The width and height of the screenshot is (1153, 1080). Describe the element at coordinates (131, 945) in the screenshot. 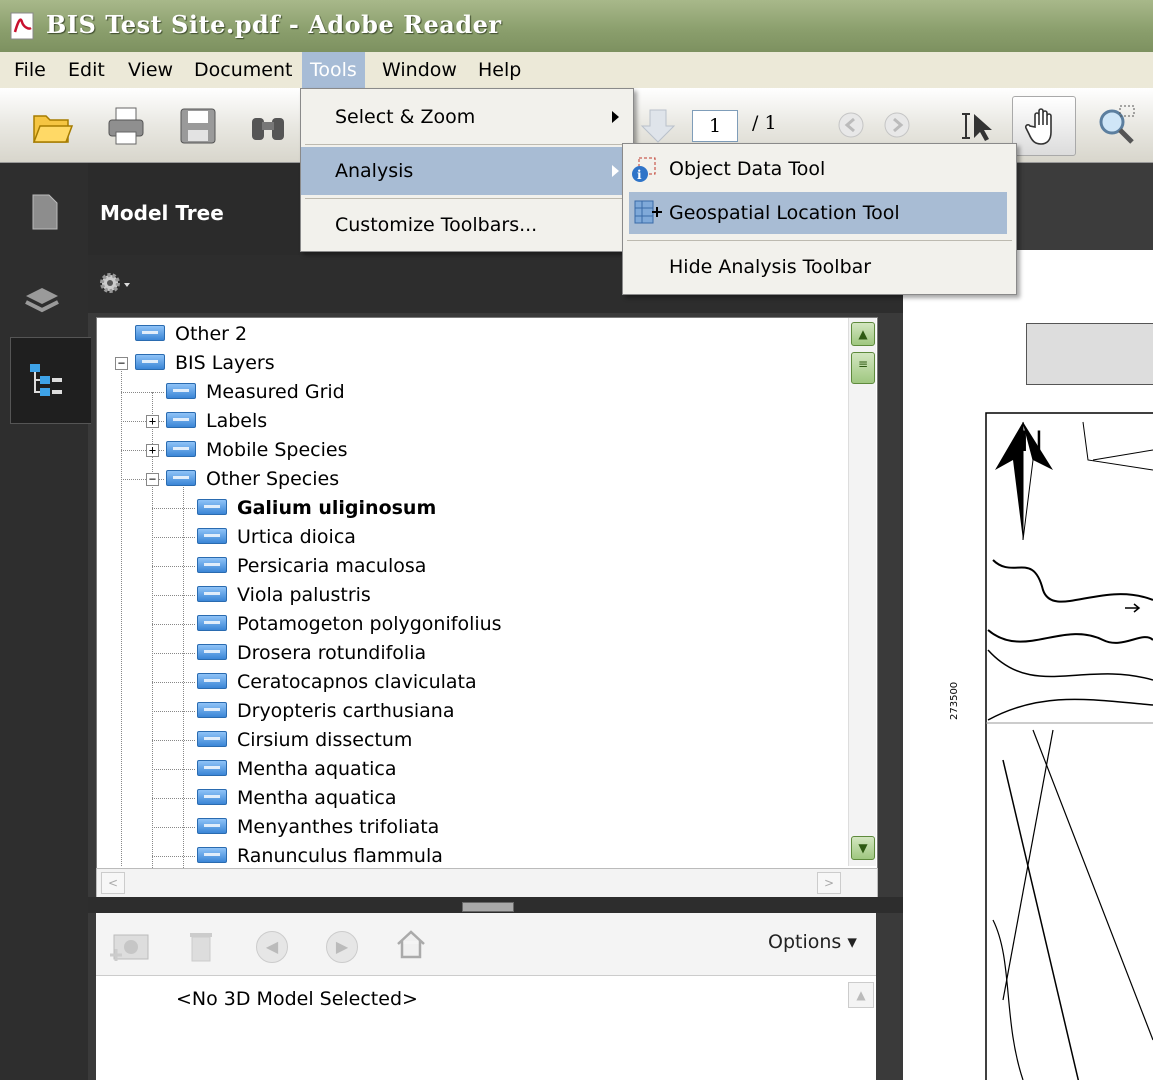

I see `camera-view-icon` at that location.